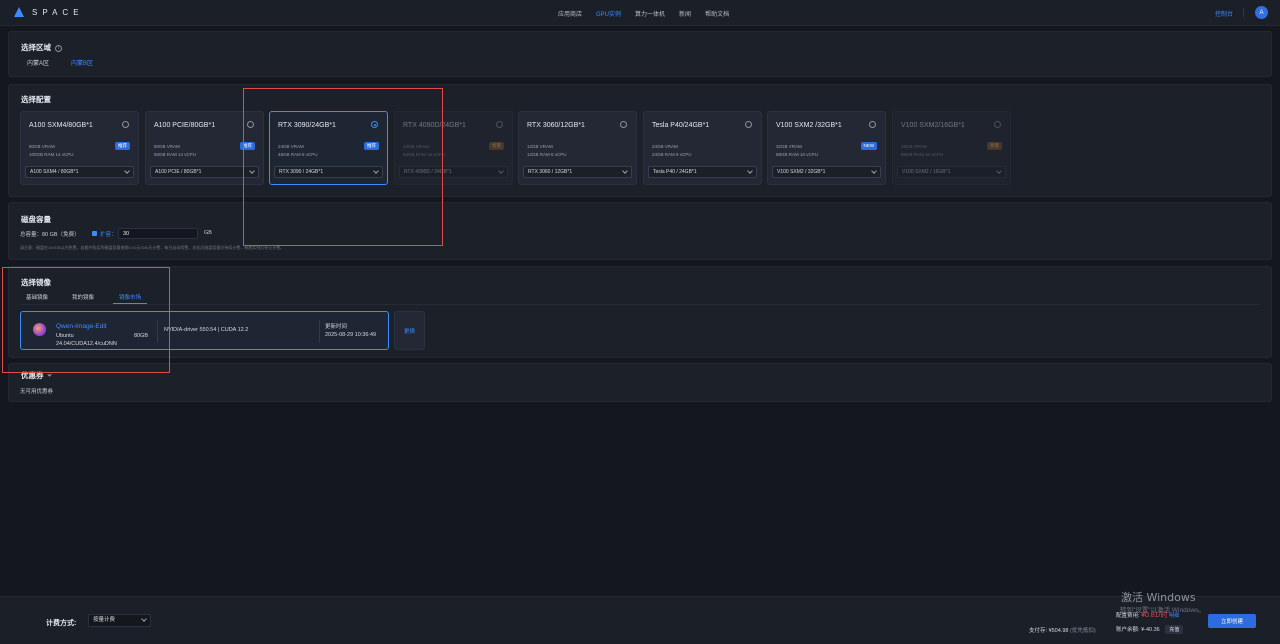 This screenshot has height=644, width=1280. What do you see at coordinates (951, 172) in the screenshot?
I see `gpu-quantity-select: V100 SXM2 / 16GB*1` at bounding box center [951, 172].